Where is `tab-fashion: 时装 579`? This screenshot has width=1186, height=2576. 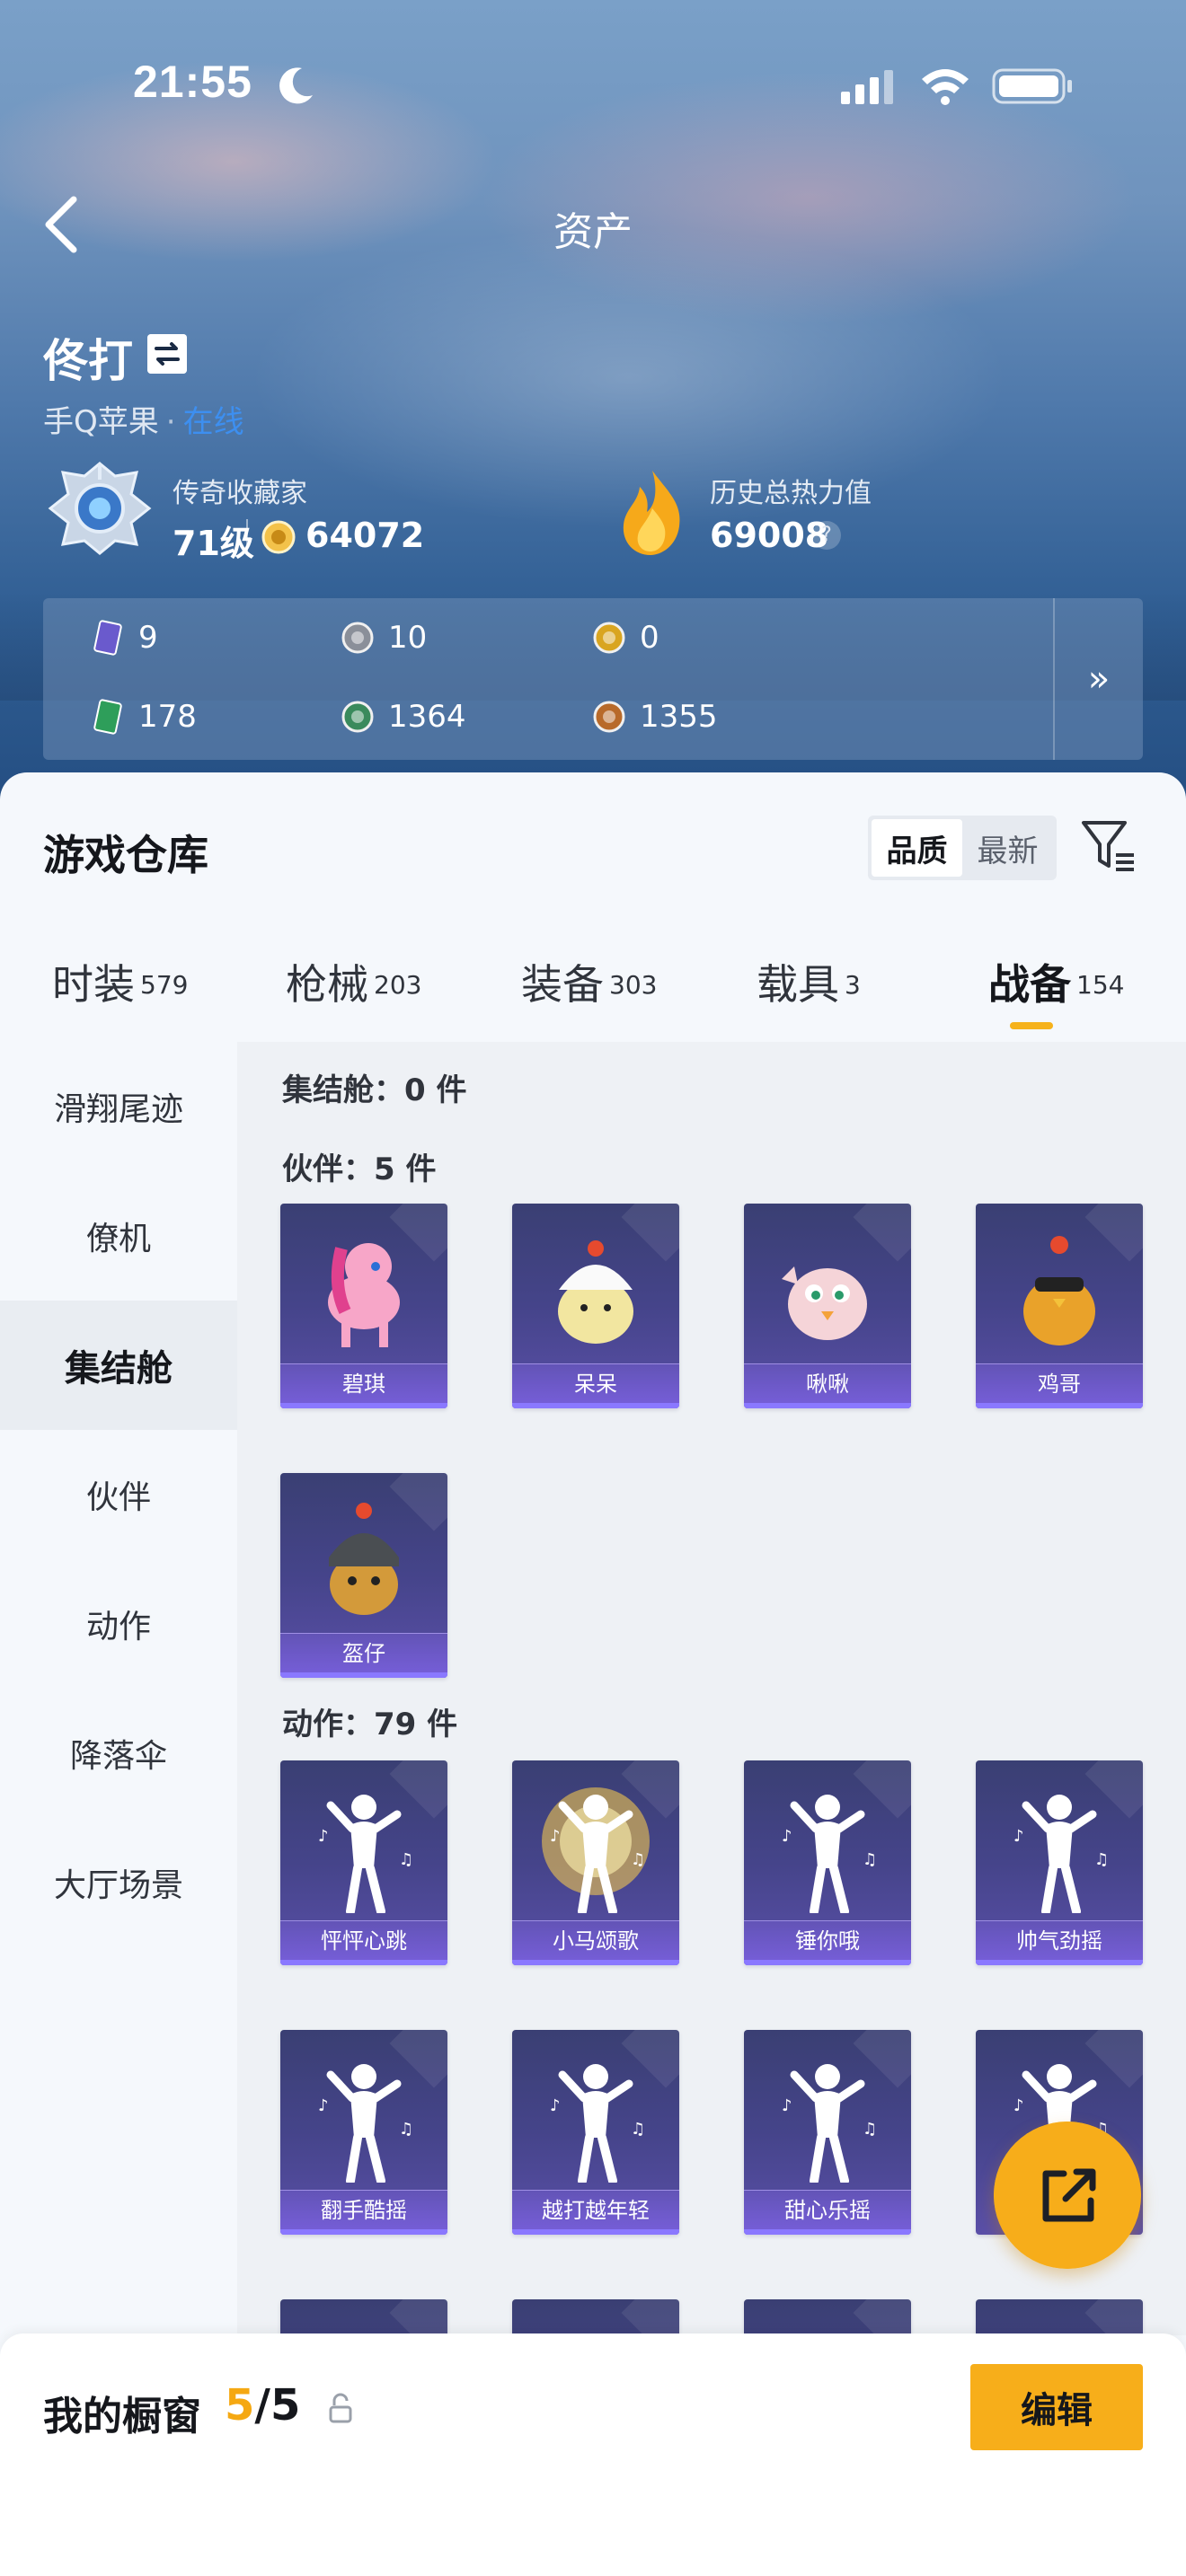 tab-fashion: 时装 579 is located at coordinates (120, 981).